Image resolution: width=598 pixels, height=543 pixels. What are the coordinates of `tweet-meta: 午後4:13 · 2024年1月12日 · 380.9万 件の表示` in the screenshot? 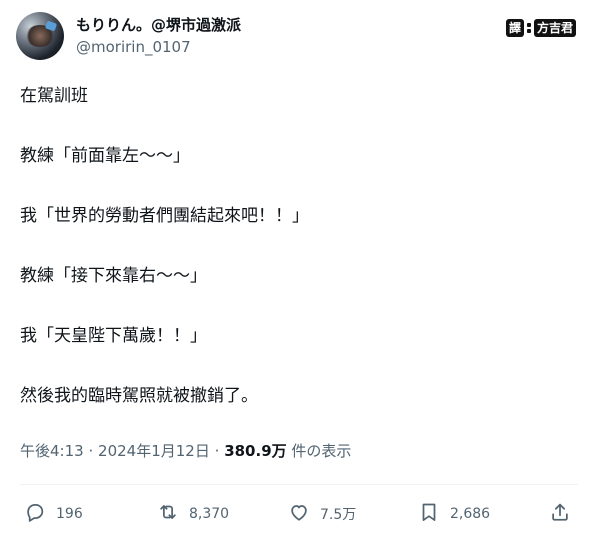 It's located at (185, 451).